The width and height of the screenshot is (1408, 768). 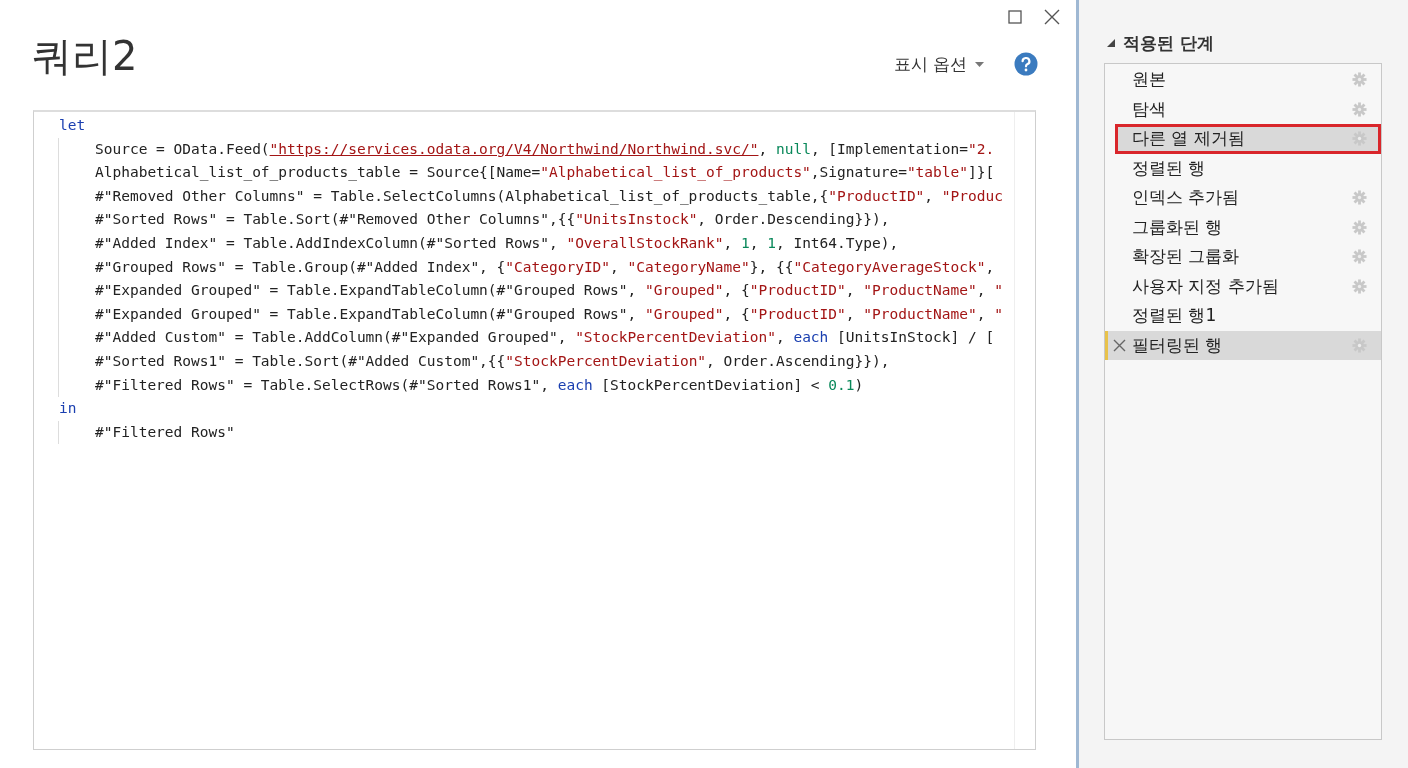 I want to click on code-text: #"Added Custom" = Table.AddColumn(#"Expanded Grouped",, so click(x=331, y=337).